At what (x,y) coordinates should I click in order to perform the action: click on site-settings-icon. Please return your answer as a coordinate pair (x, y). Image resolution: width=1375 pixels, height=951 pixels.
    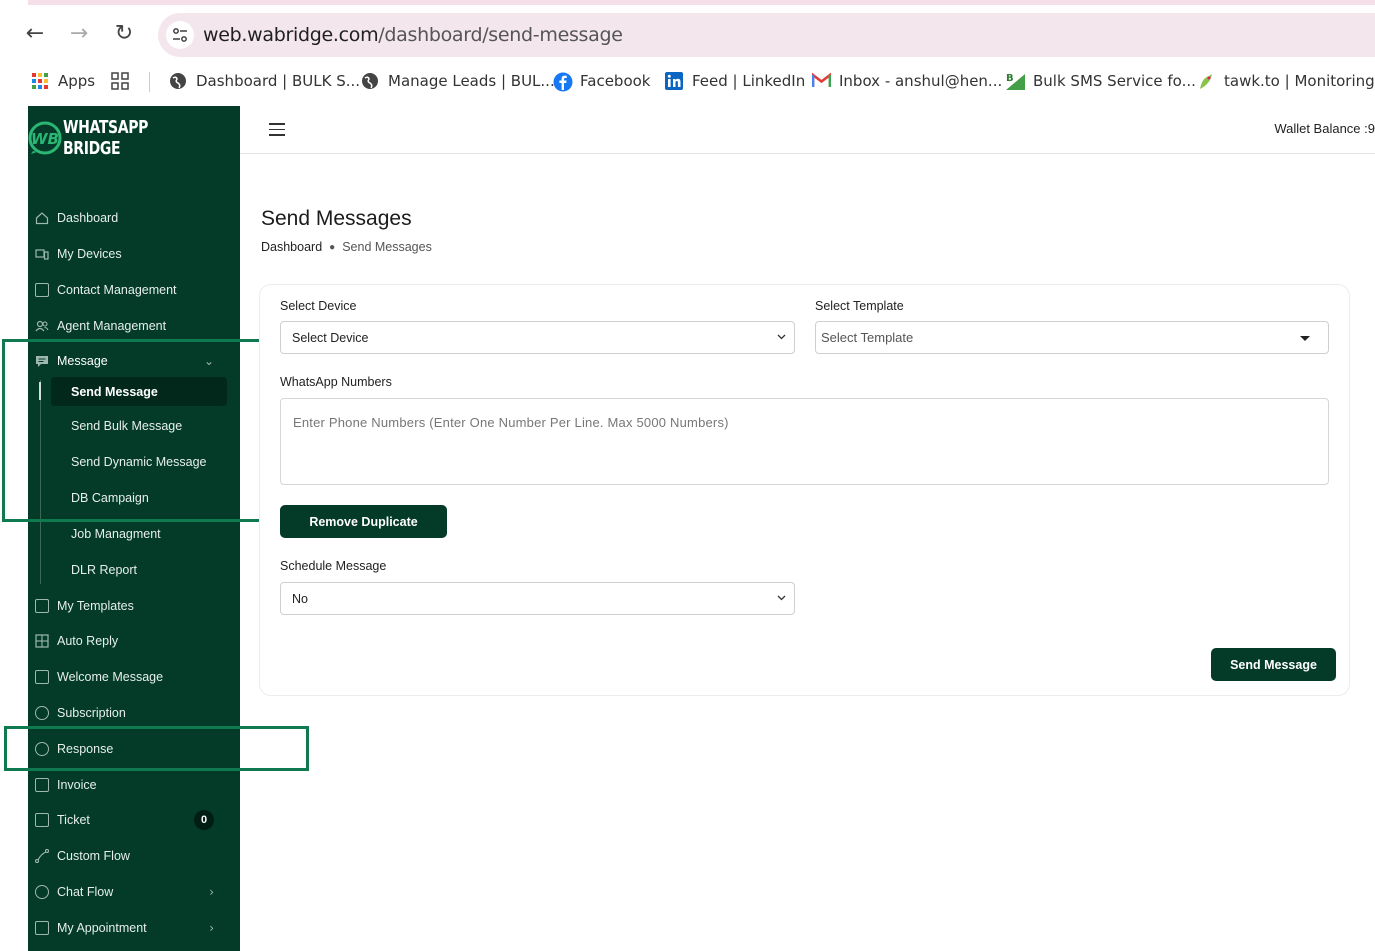
    Looking at the image, I should click on (180, 35).